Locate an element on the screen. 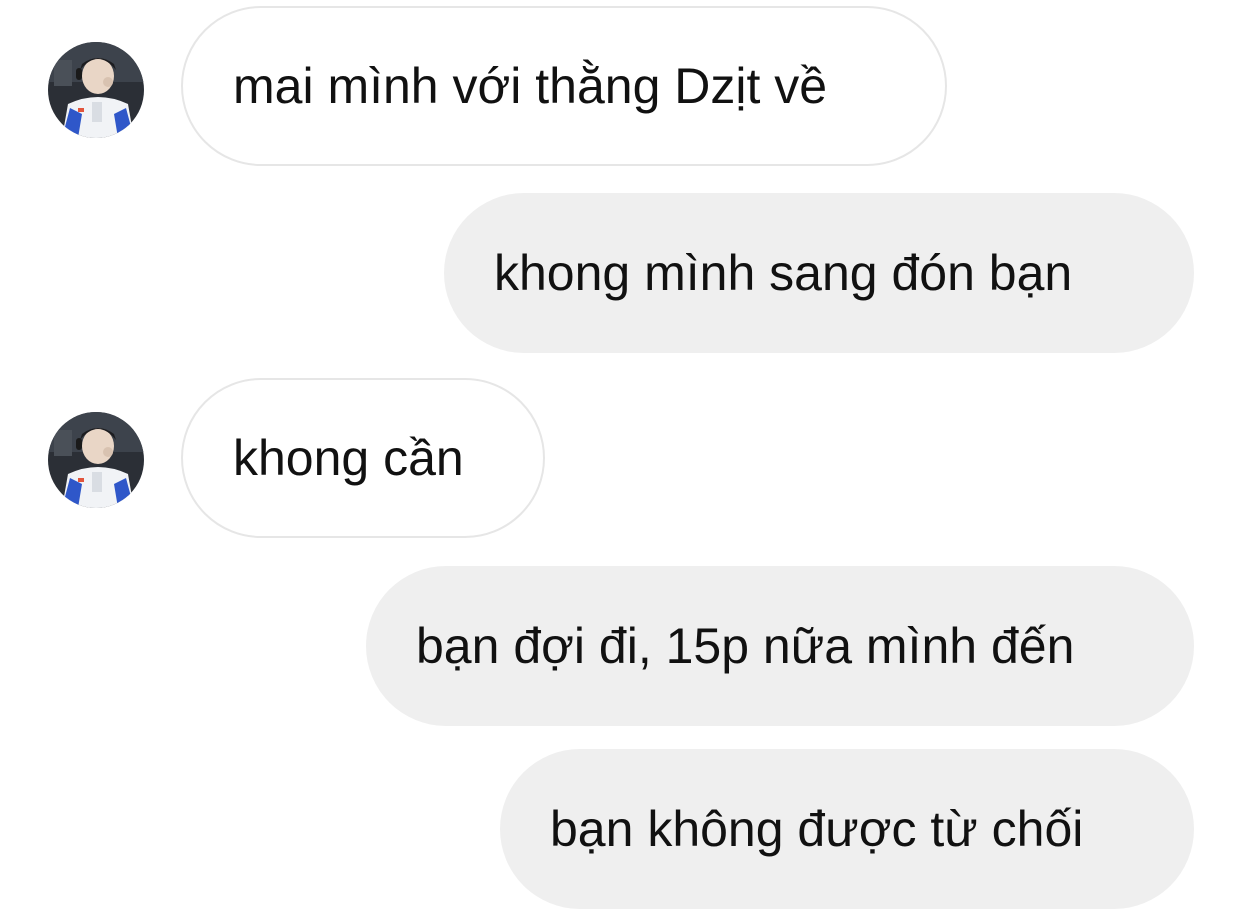 The height and width of the screenshot is (924, 1242). incoming-message-bubble: mai mình với thằng Dzịt về is located at coordinates (564, 86).